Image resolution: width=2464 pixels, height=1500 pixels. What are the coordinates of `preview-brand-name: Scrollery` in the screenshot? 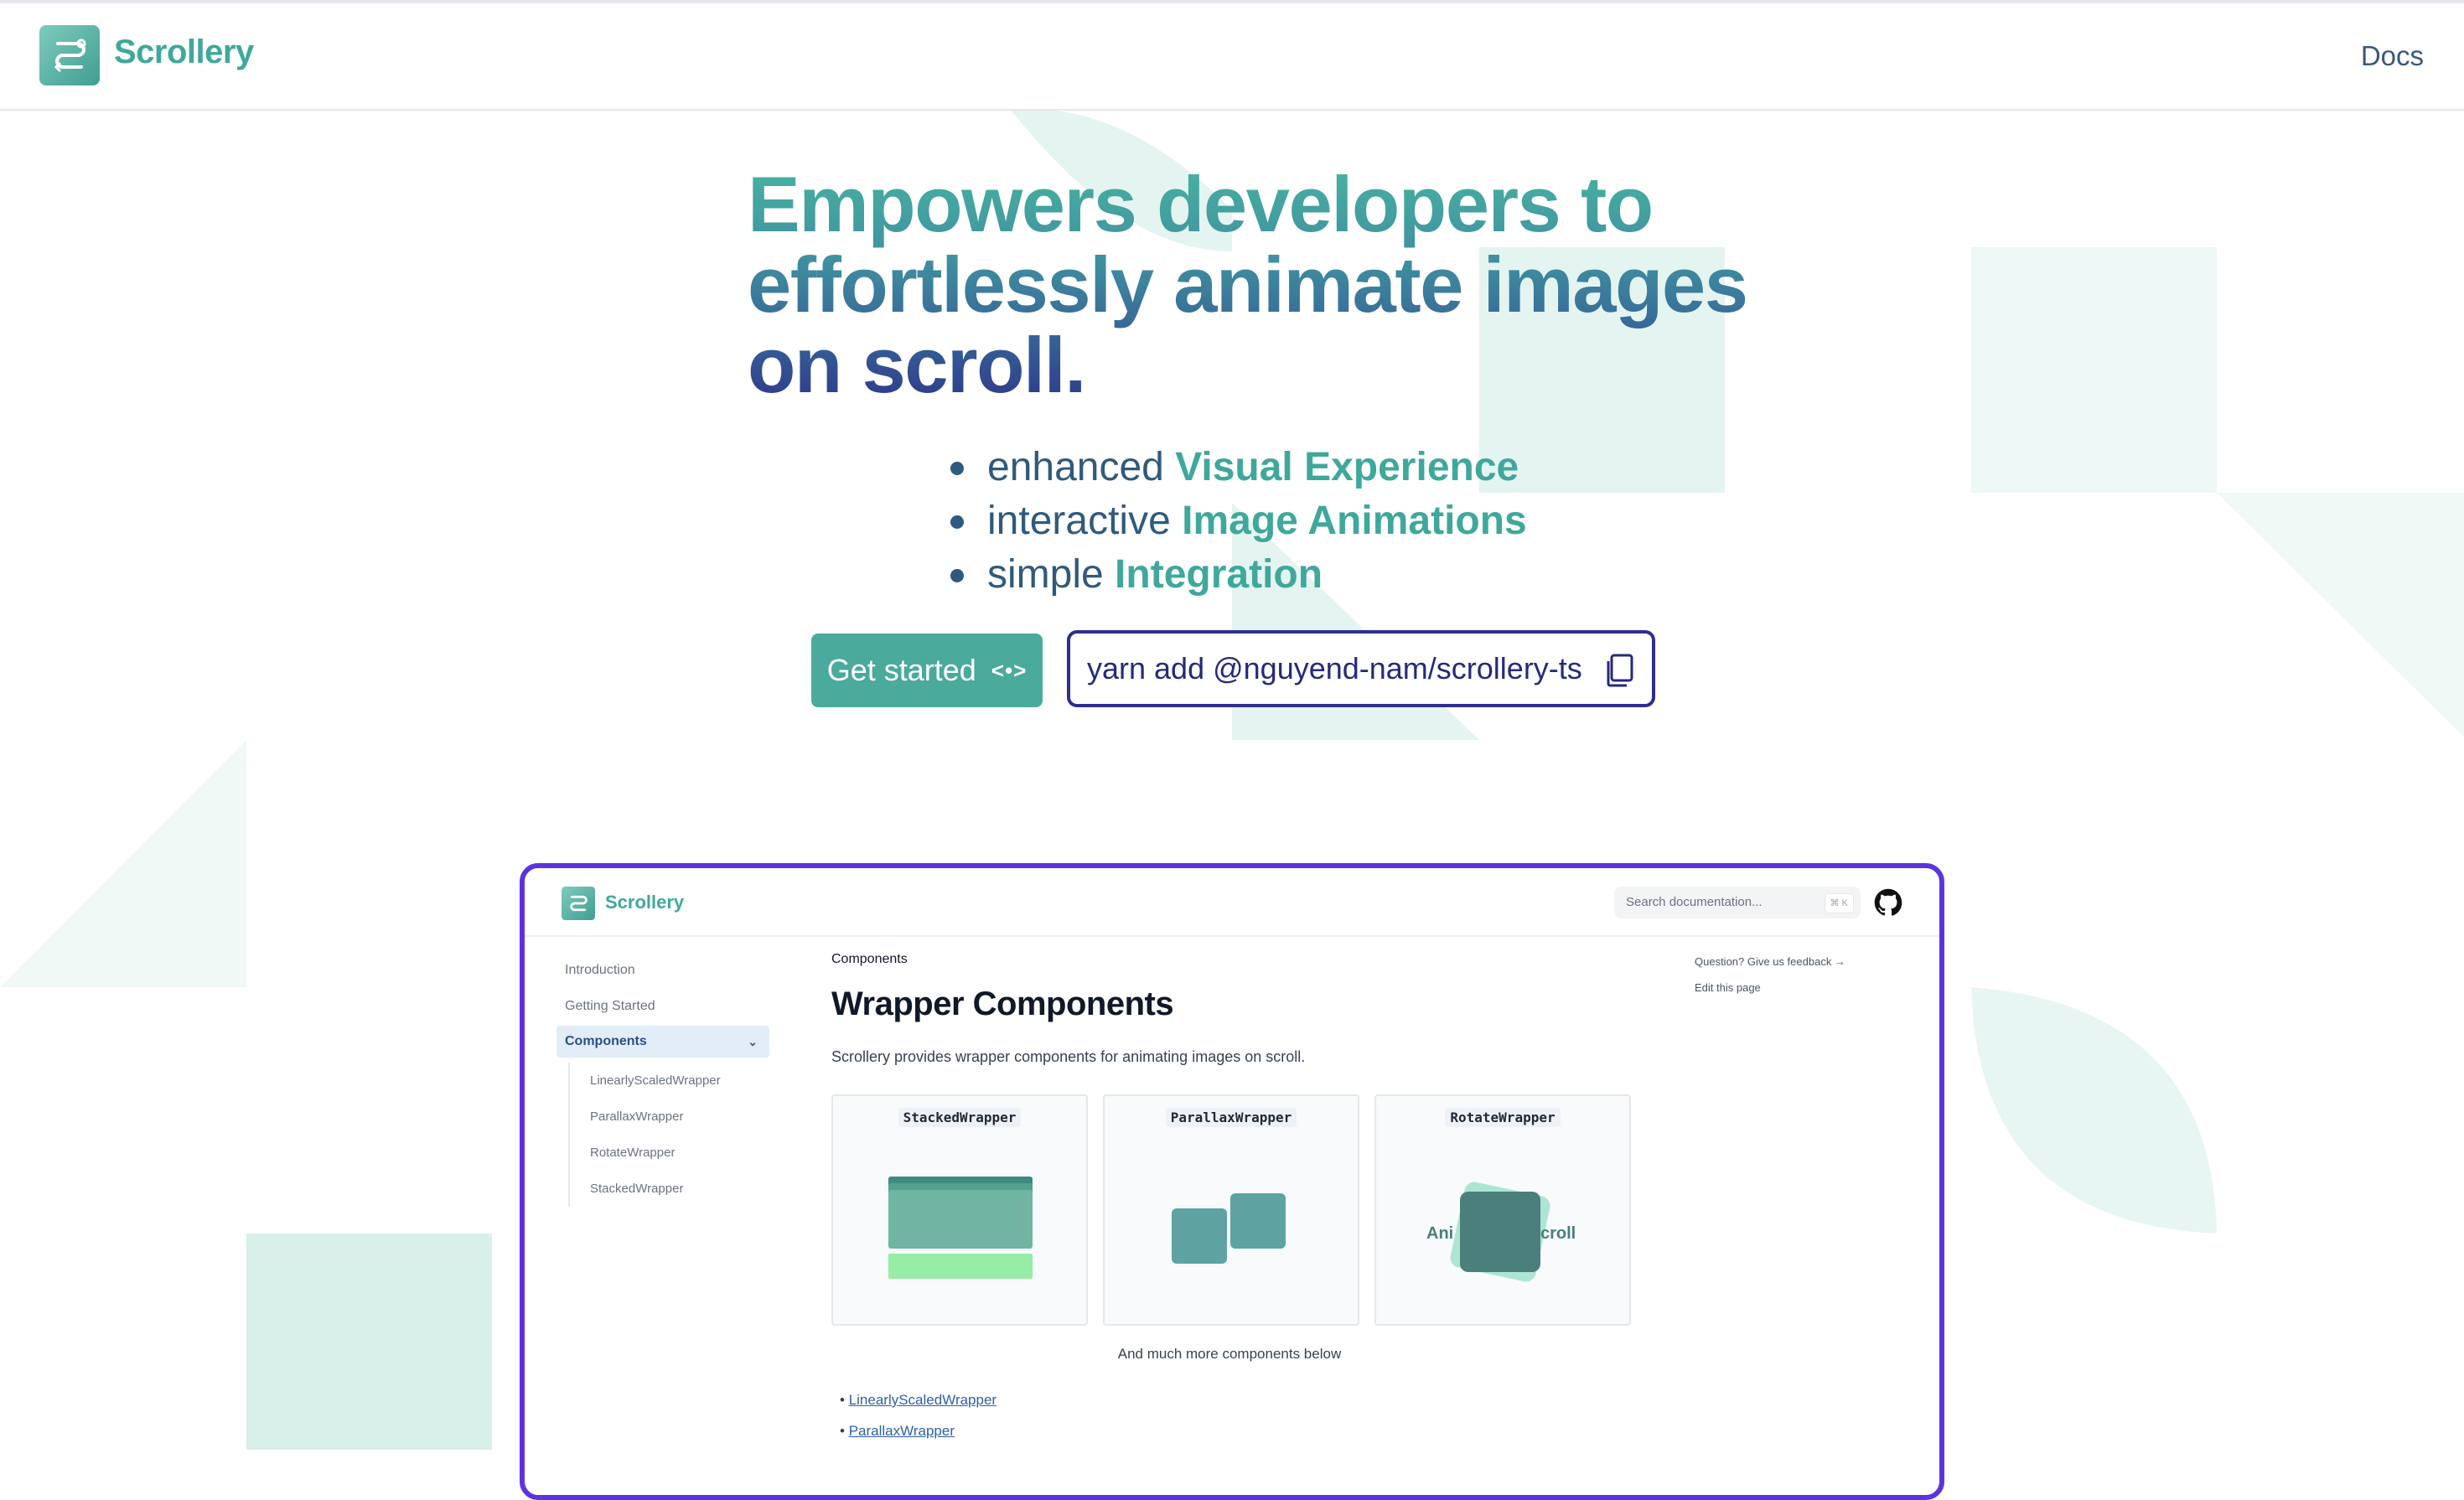 It's located at (644, 902).